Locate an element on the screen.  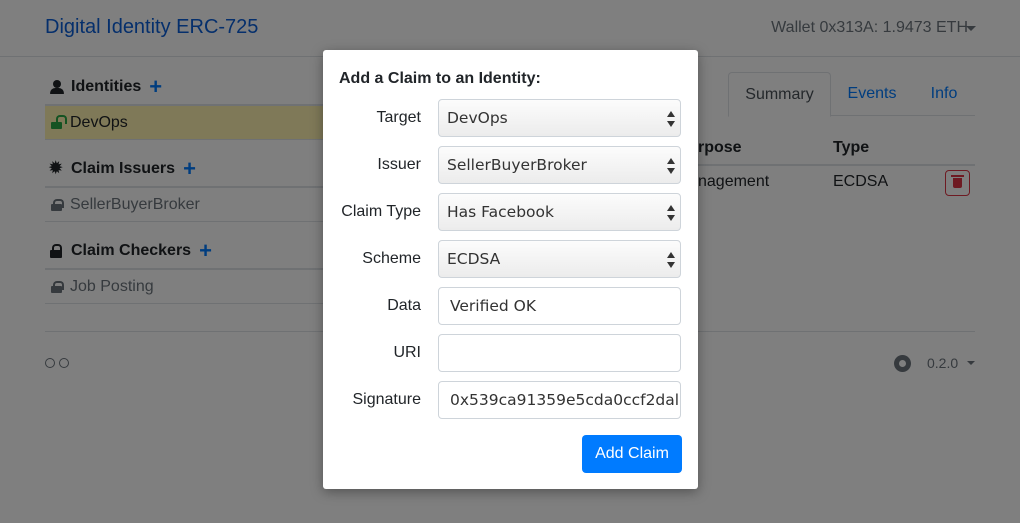
data-label: Data is located at coordinates (404, 305).